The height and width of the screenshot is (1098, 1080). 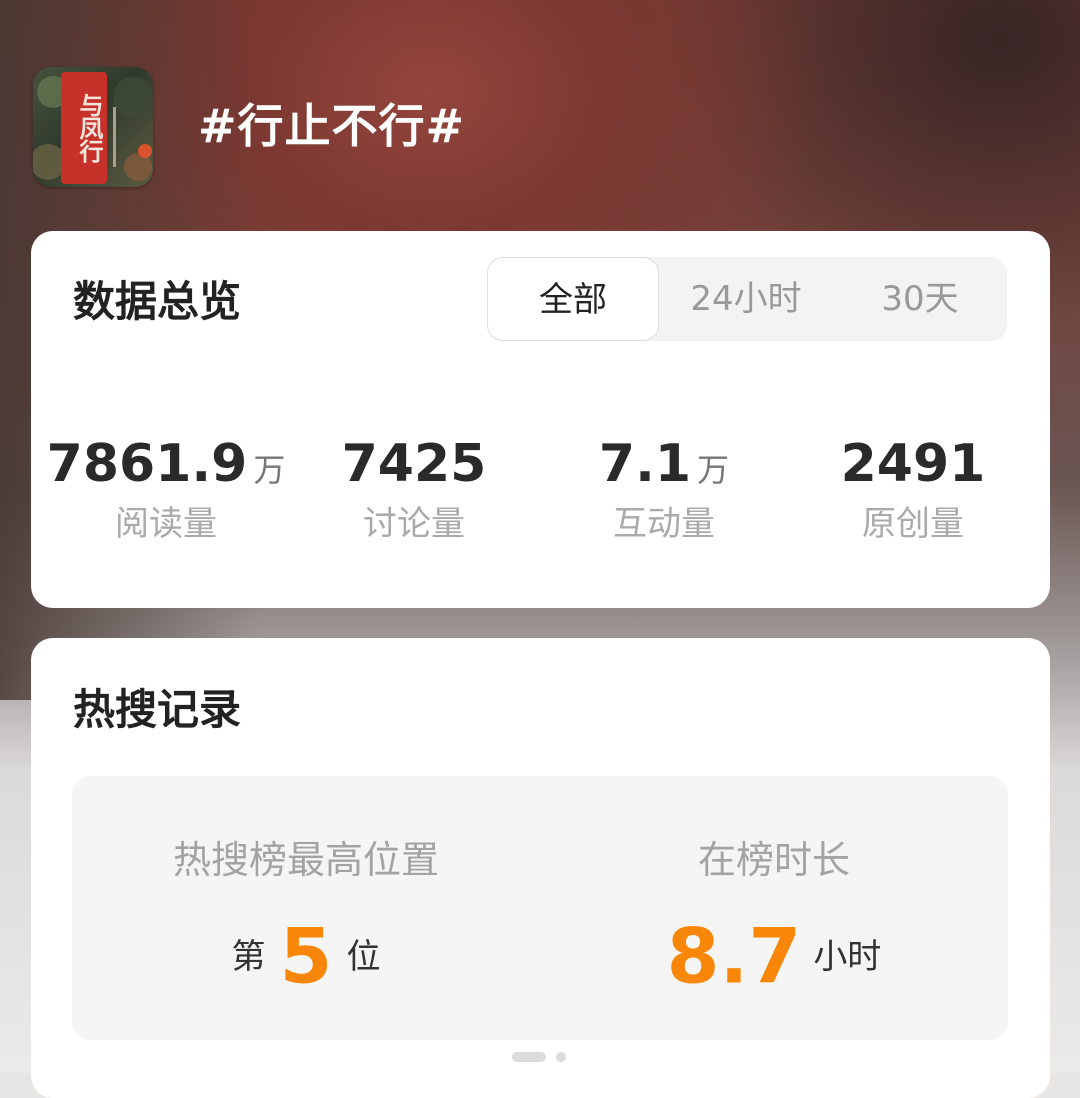 I want to click on stat-interactions-value: 7.1, so click(x=645, y=464).